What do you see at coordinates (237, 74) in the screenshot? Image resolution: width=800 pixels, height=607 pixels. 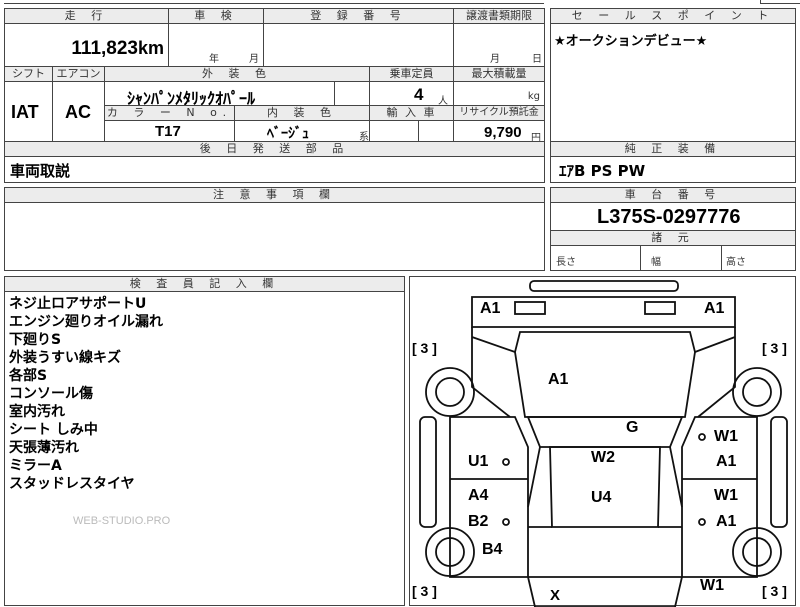 I see `exterior-color-header: 外 装 色` at bounding box center [237, 74].